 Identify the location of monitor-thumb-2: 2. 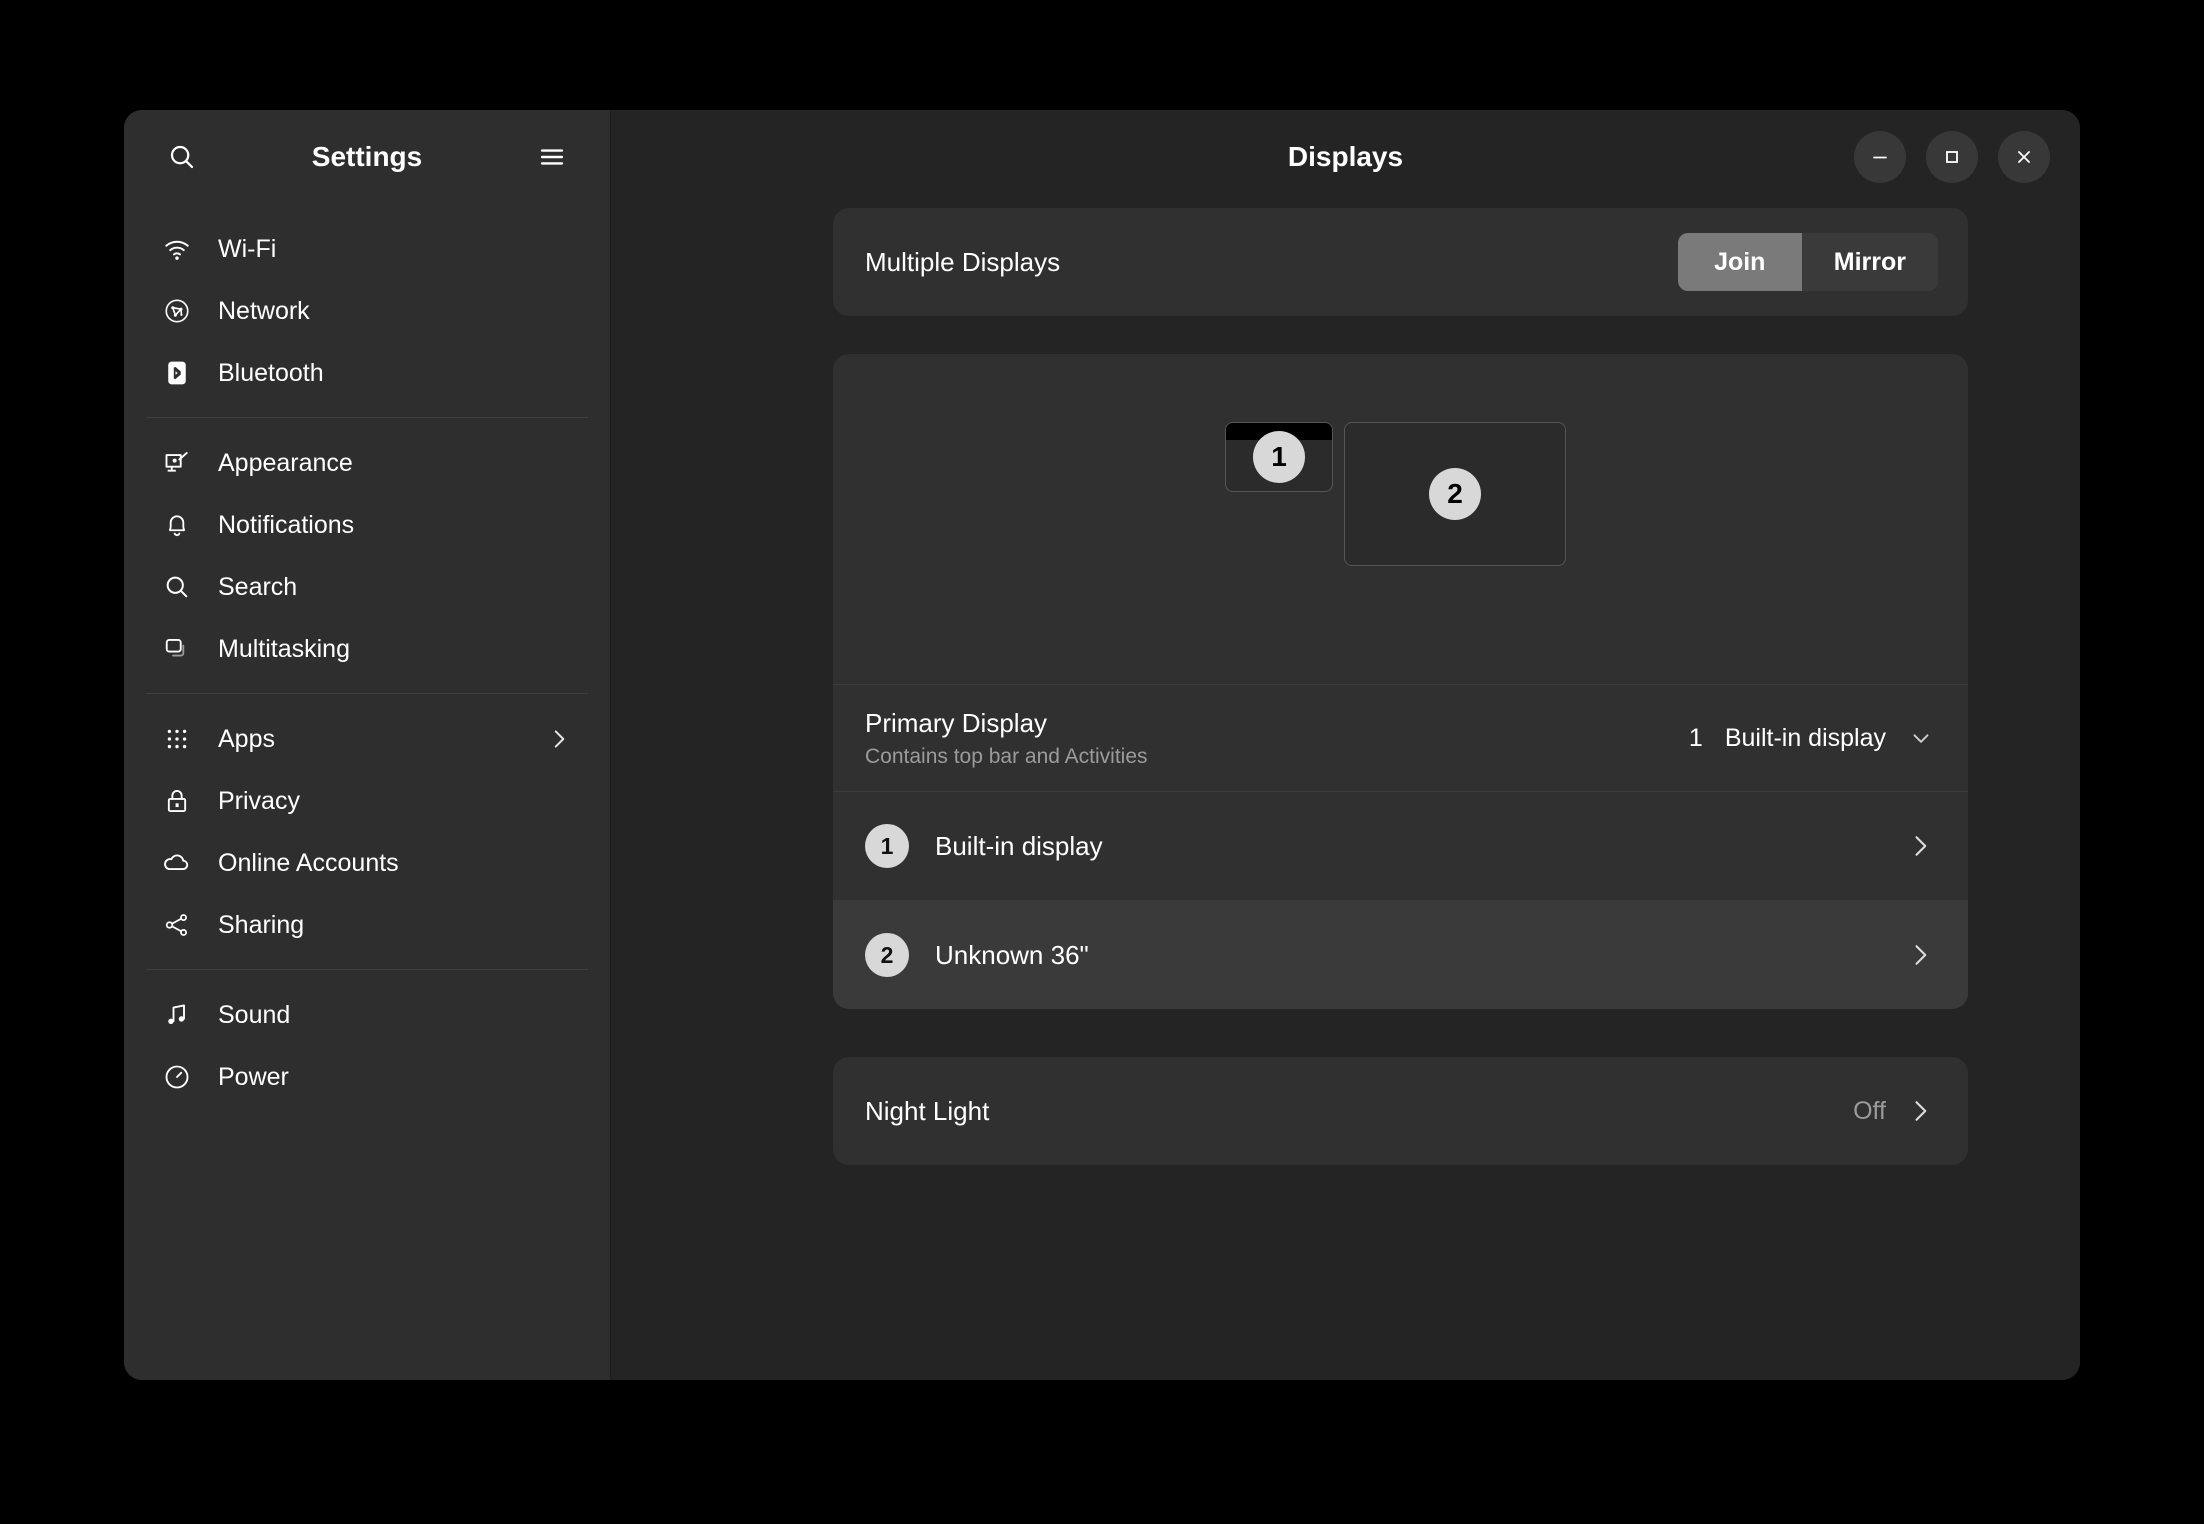
(1455, 494).